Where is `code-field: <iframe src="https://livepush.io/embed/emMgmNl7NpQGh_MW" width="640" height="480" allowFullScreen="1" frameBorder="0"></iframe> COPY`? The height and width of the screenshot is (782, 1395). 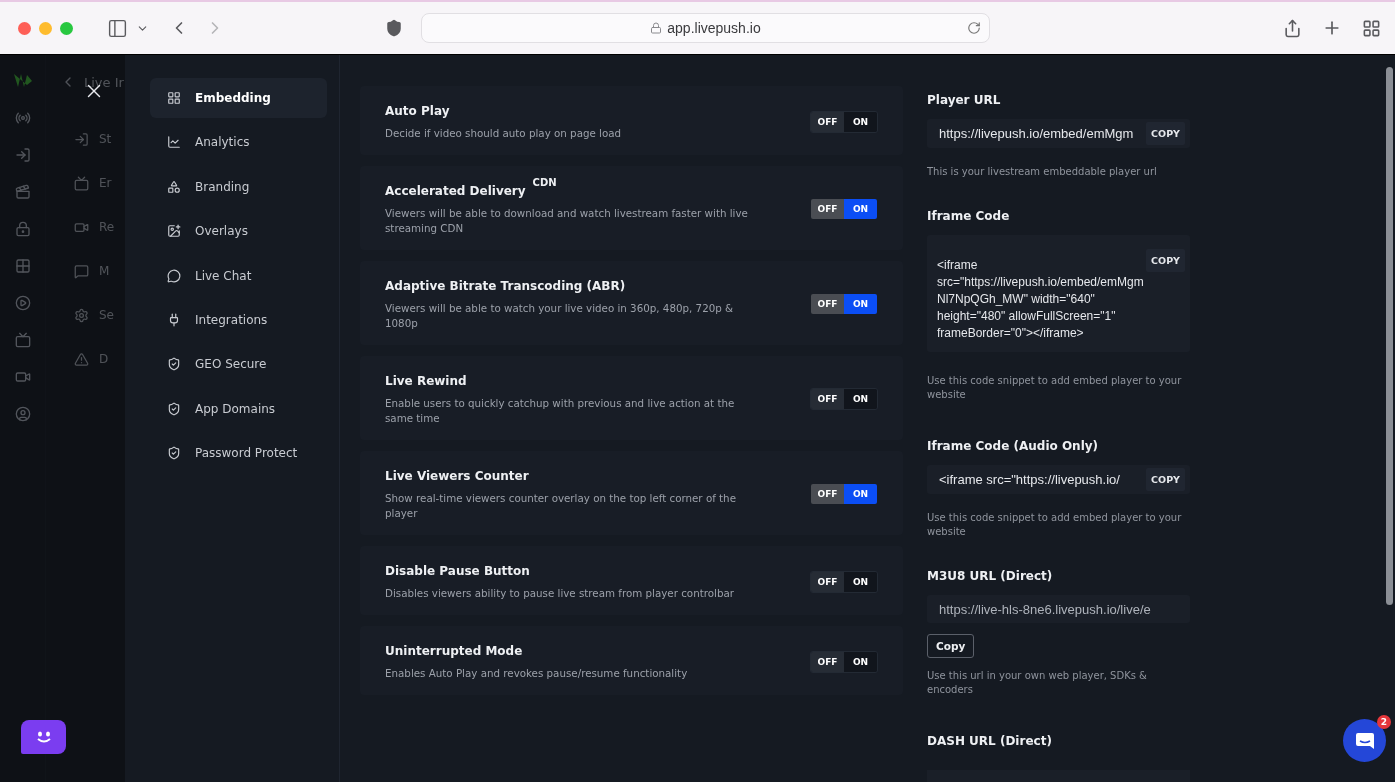
code-field: <iframe src="https://livepush.io/embed/emMgmNl7NpQGh_MW" width="640" height="480" allowFullScreen="1" frameBorder="0"></iframe> COPY is located at coordinates (1058, 293).